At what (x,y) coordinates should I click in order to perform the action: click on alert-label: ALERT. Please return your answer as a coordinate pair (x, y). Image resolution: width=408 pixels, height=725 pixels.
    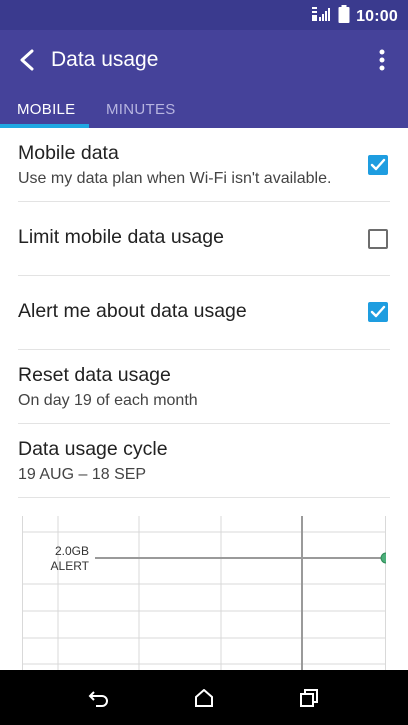
    Looking at the image, I should click on (69, 566).